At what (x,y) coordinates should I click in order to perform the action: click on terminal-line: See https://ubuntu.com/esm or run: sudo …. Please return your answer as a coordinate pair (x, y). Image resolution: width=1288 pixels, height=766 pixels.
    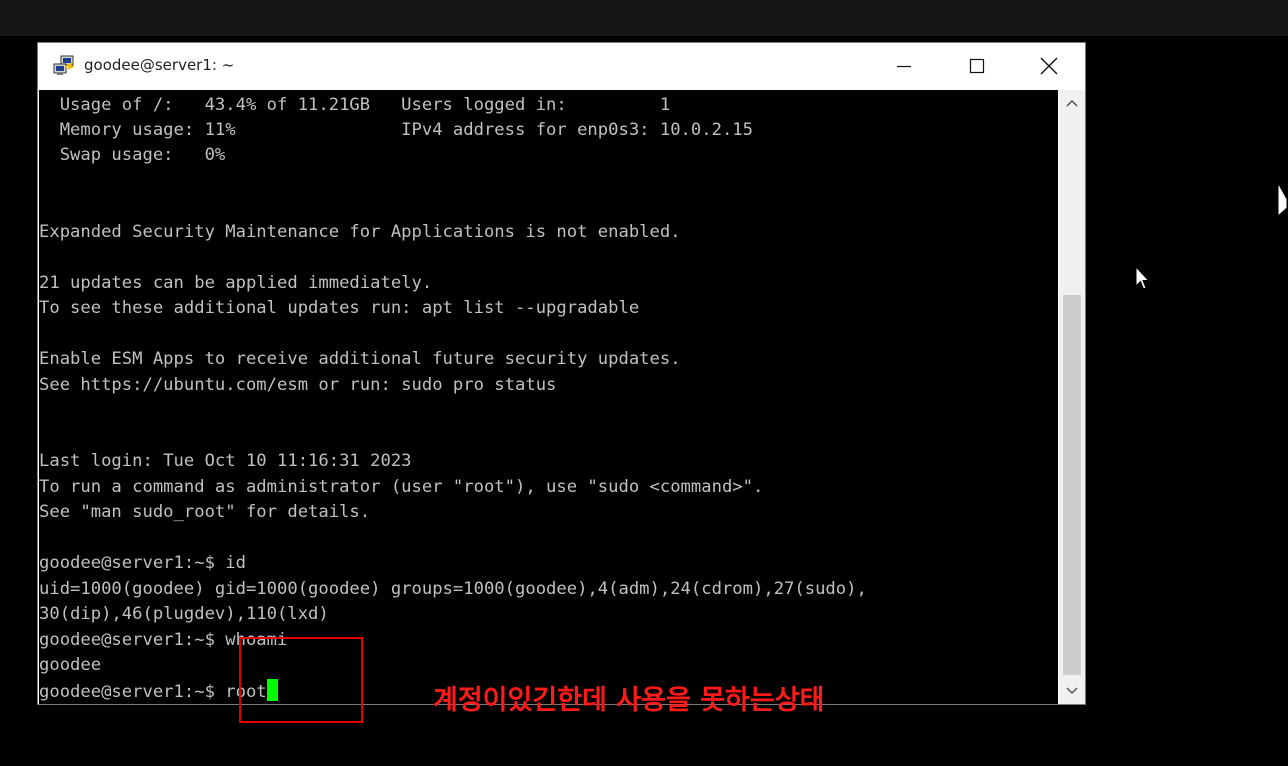
    Looking at the image, I should click on (298, 385).